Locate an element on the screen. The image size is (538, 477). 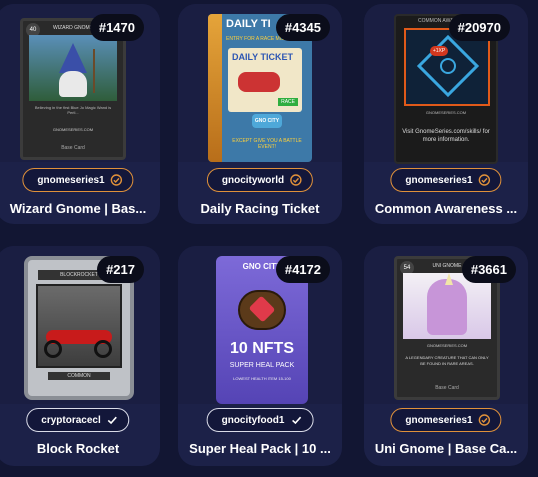
owner-name: gnocityfood1 is located at coordinates (253, 420).